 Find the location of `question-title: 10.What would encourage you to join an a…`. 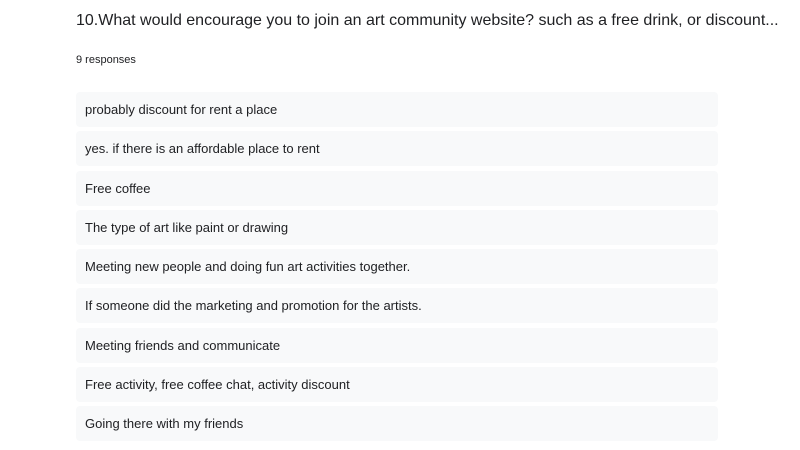

question-title: 10.What would encourage you to join an a… is located at coordinates (427, 20).